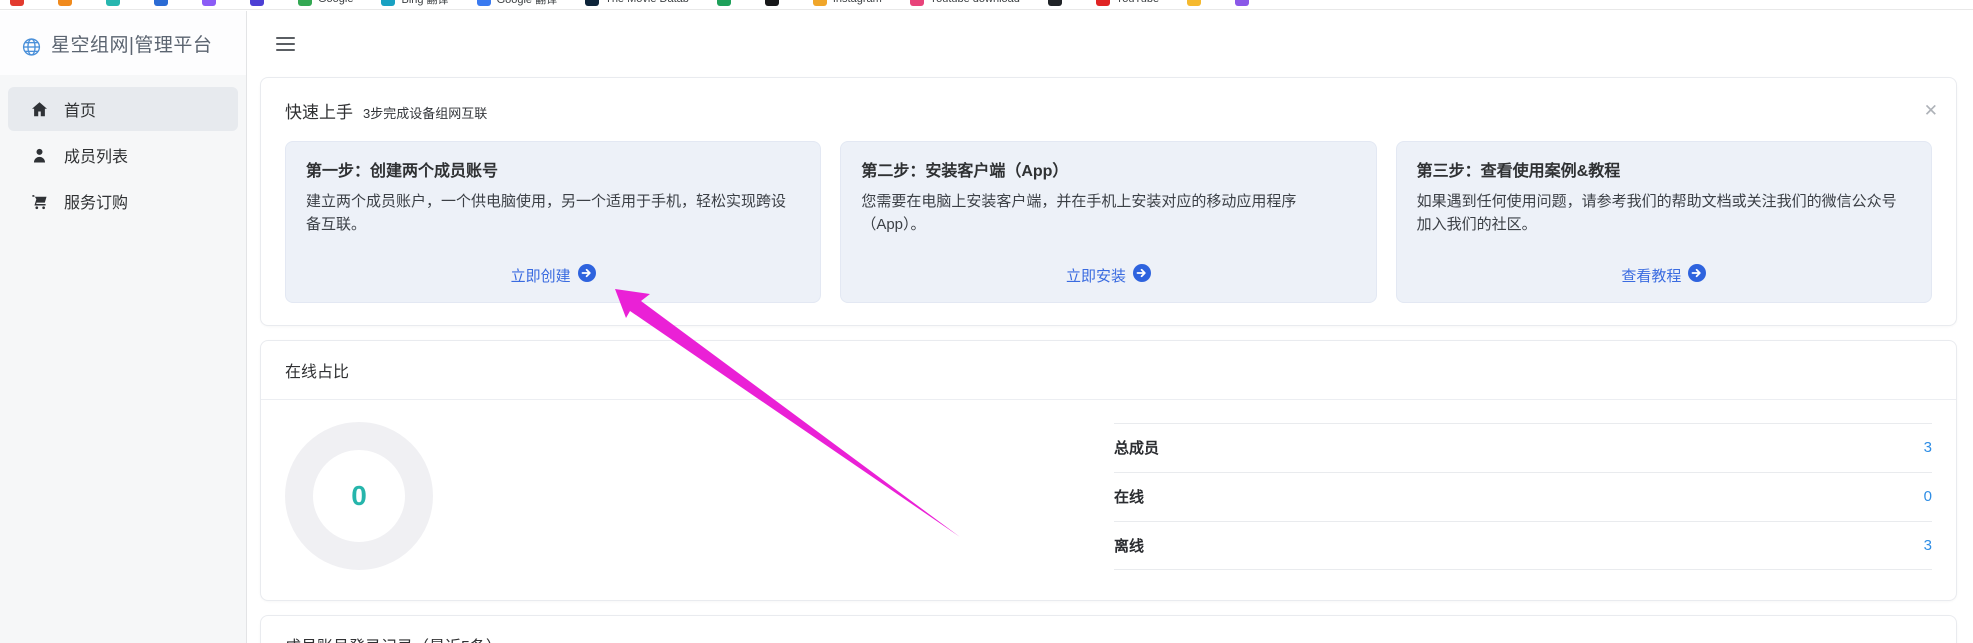 The height and width of the screenshot is (643, 1973). Describe the element at coordinates (857, 2) in the screenshot. I see `bookmark-label: Instagram` at that location.